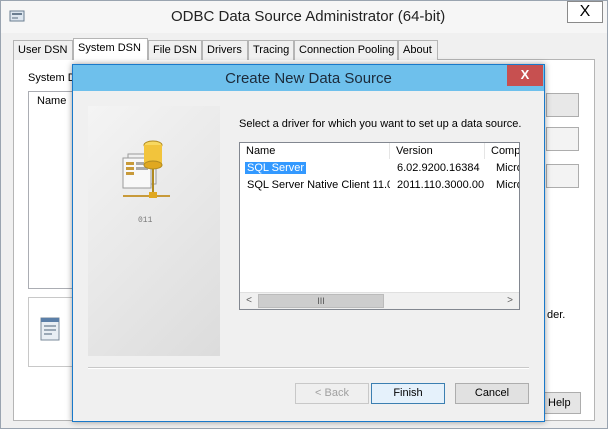 The image size is (608, 429). What do you see at coordinates (271, 50) in the screenshot?
I see `tab-tracing: Tracing` at bounding box center [271, 50].